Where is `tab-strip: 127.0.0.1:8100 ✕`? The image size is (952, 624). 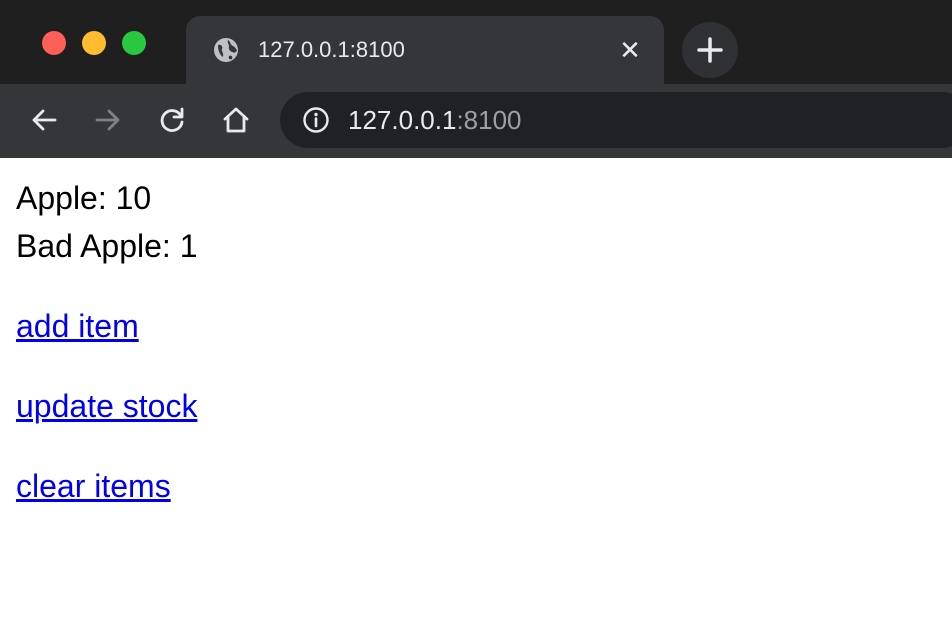 tab-strip: 127.0.0.1:8100 ✕ is located at coordinates (476, 42).